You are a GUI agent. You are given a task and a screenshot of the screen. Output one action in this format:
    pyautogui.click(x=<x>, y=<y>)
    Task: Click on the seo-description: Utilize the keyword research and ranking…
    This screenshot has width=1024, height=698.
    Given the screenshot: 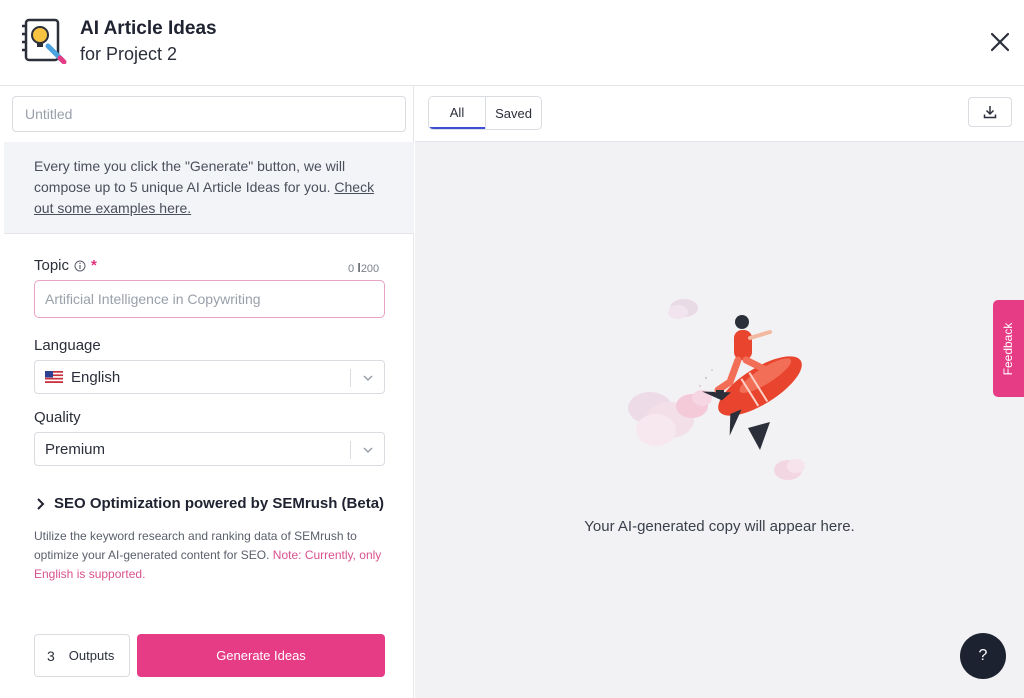 What is the action you would take?
    pyautogui.click(x=209, y=555)
    